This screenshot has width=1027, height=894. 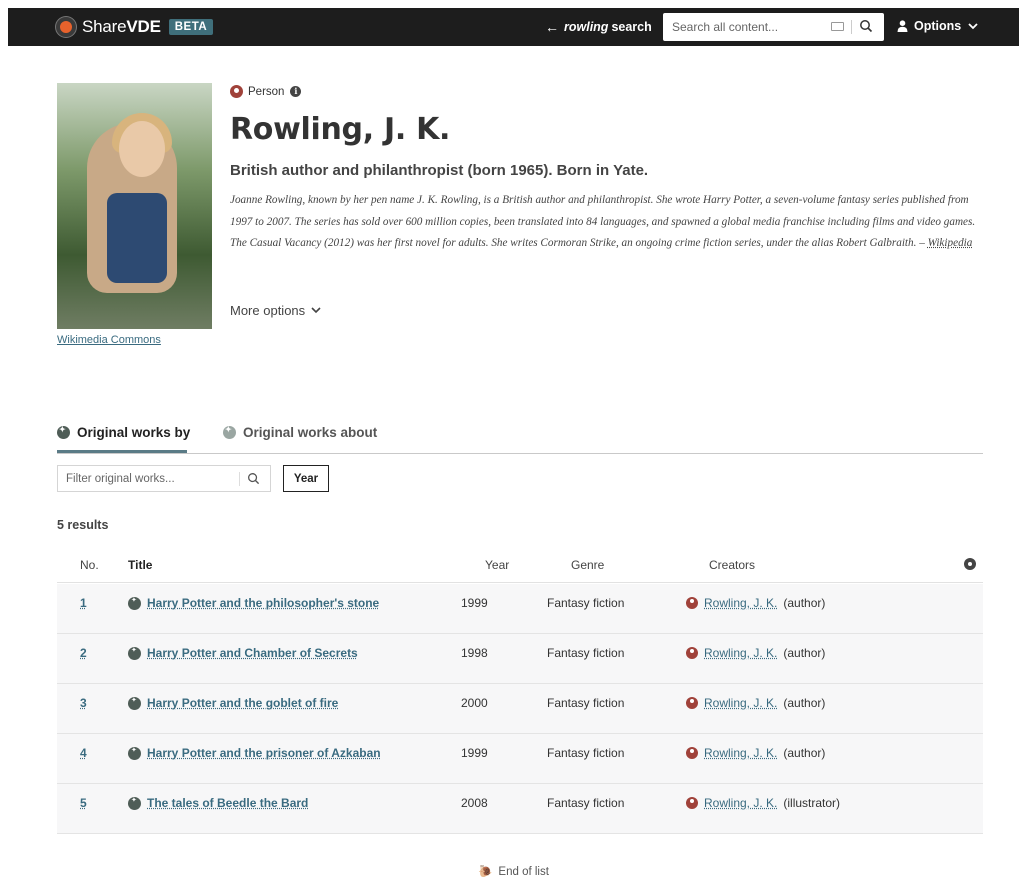 What do you see at coordinates (631, 27) in the screenshot?
I see `back-search-label: search` at bounding box center [631, 27].